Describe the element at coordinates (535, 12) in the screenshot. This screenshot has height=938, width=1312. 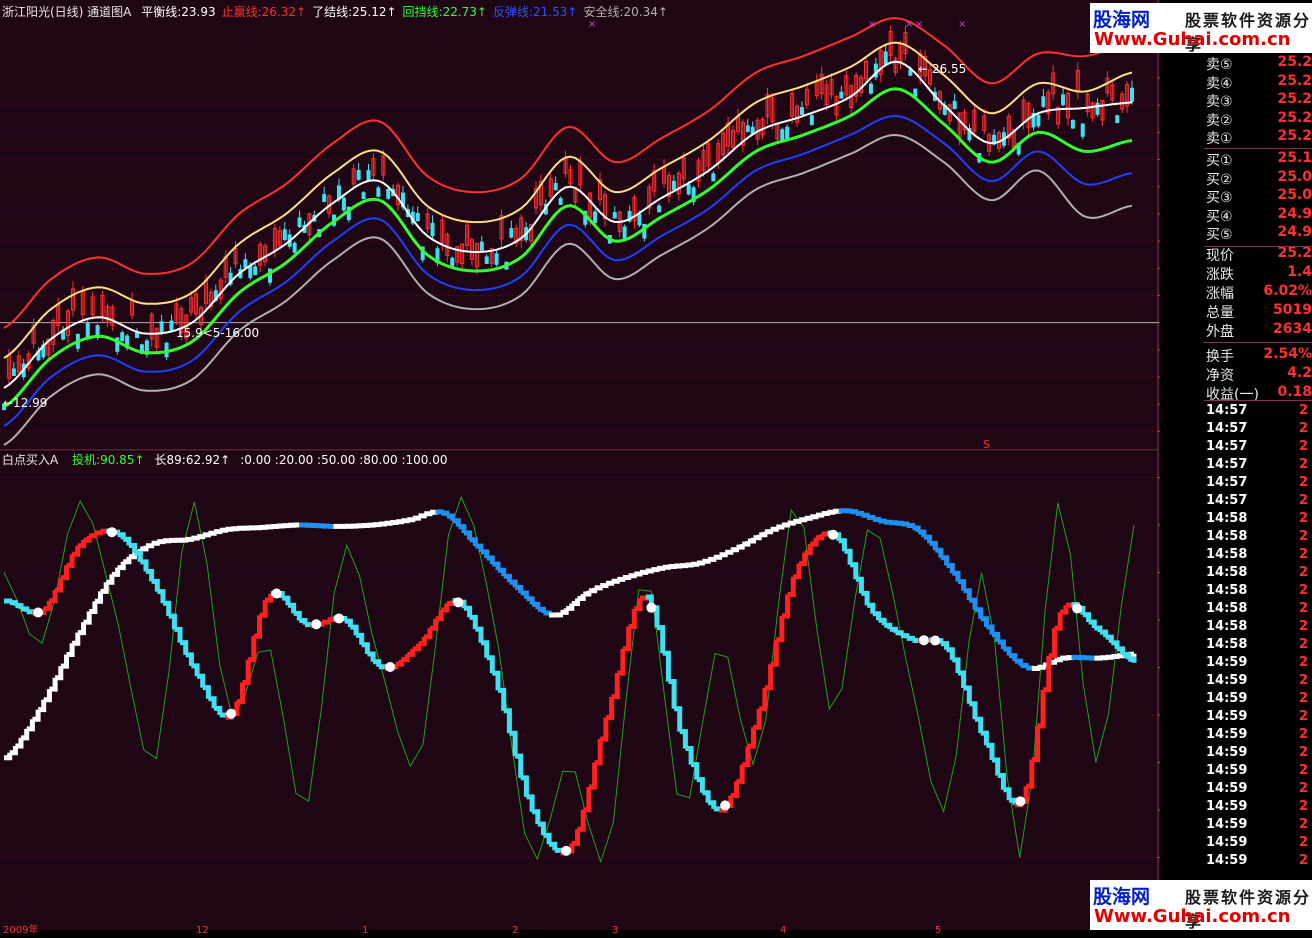
I see `price-indicator-4: 反弹线:21.53↑` at that location.